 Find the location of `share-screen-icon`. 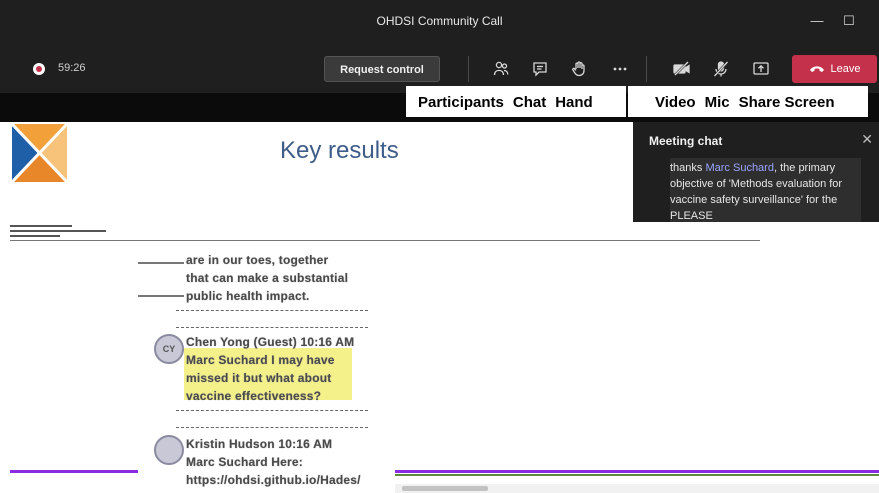

share-screen-icon is located at coordinates (761, 68).